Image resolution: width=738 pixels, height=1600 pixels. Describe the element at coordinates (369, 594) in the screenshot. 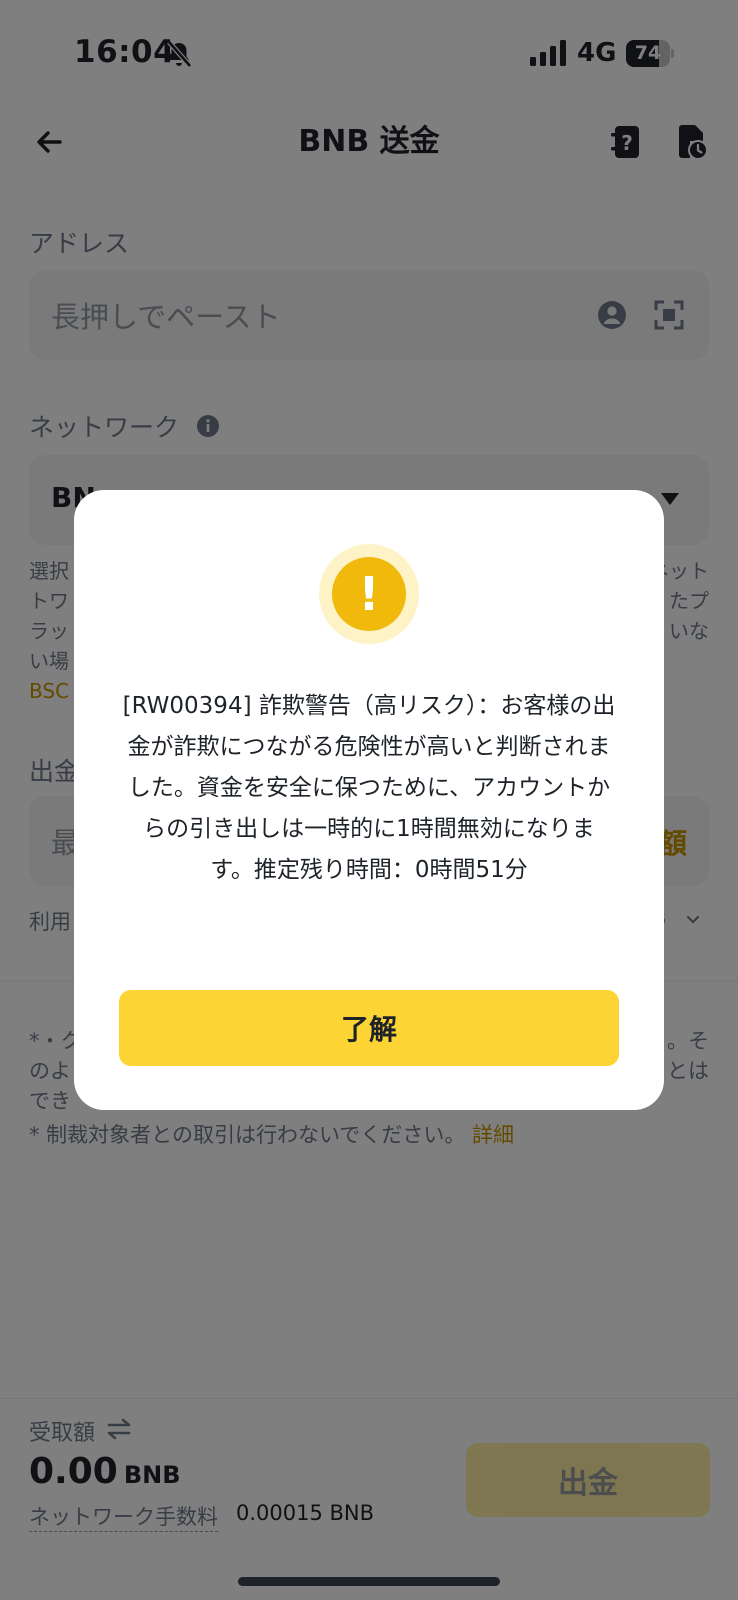

I see `warning-icon: !` at that location.